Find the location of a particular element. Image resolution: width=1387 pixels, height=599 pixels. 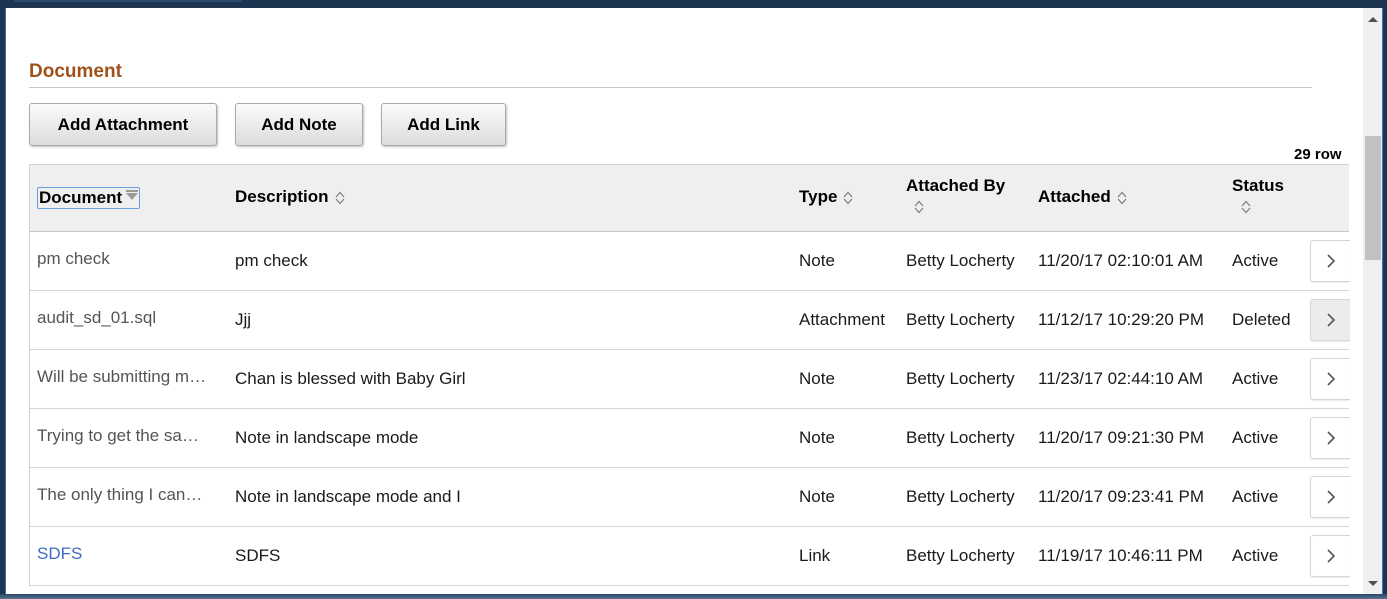

column-header-attached-by: Attached By is located at coordinates (955, 196).